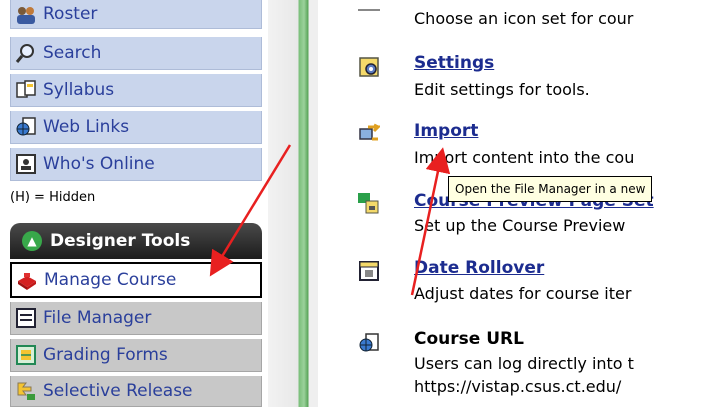  Describe the element at coordinates (446, 131) in the screenshot. I see `import-link: Import` at that location.